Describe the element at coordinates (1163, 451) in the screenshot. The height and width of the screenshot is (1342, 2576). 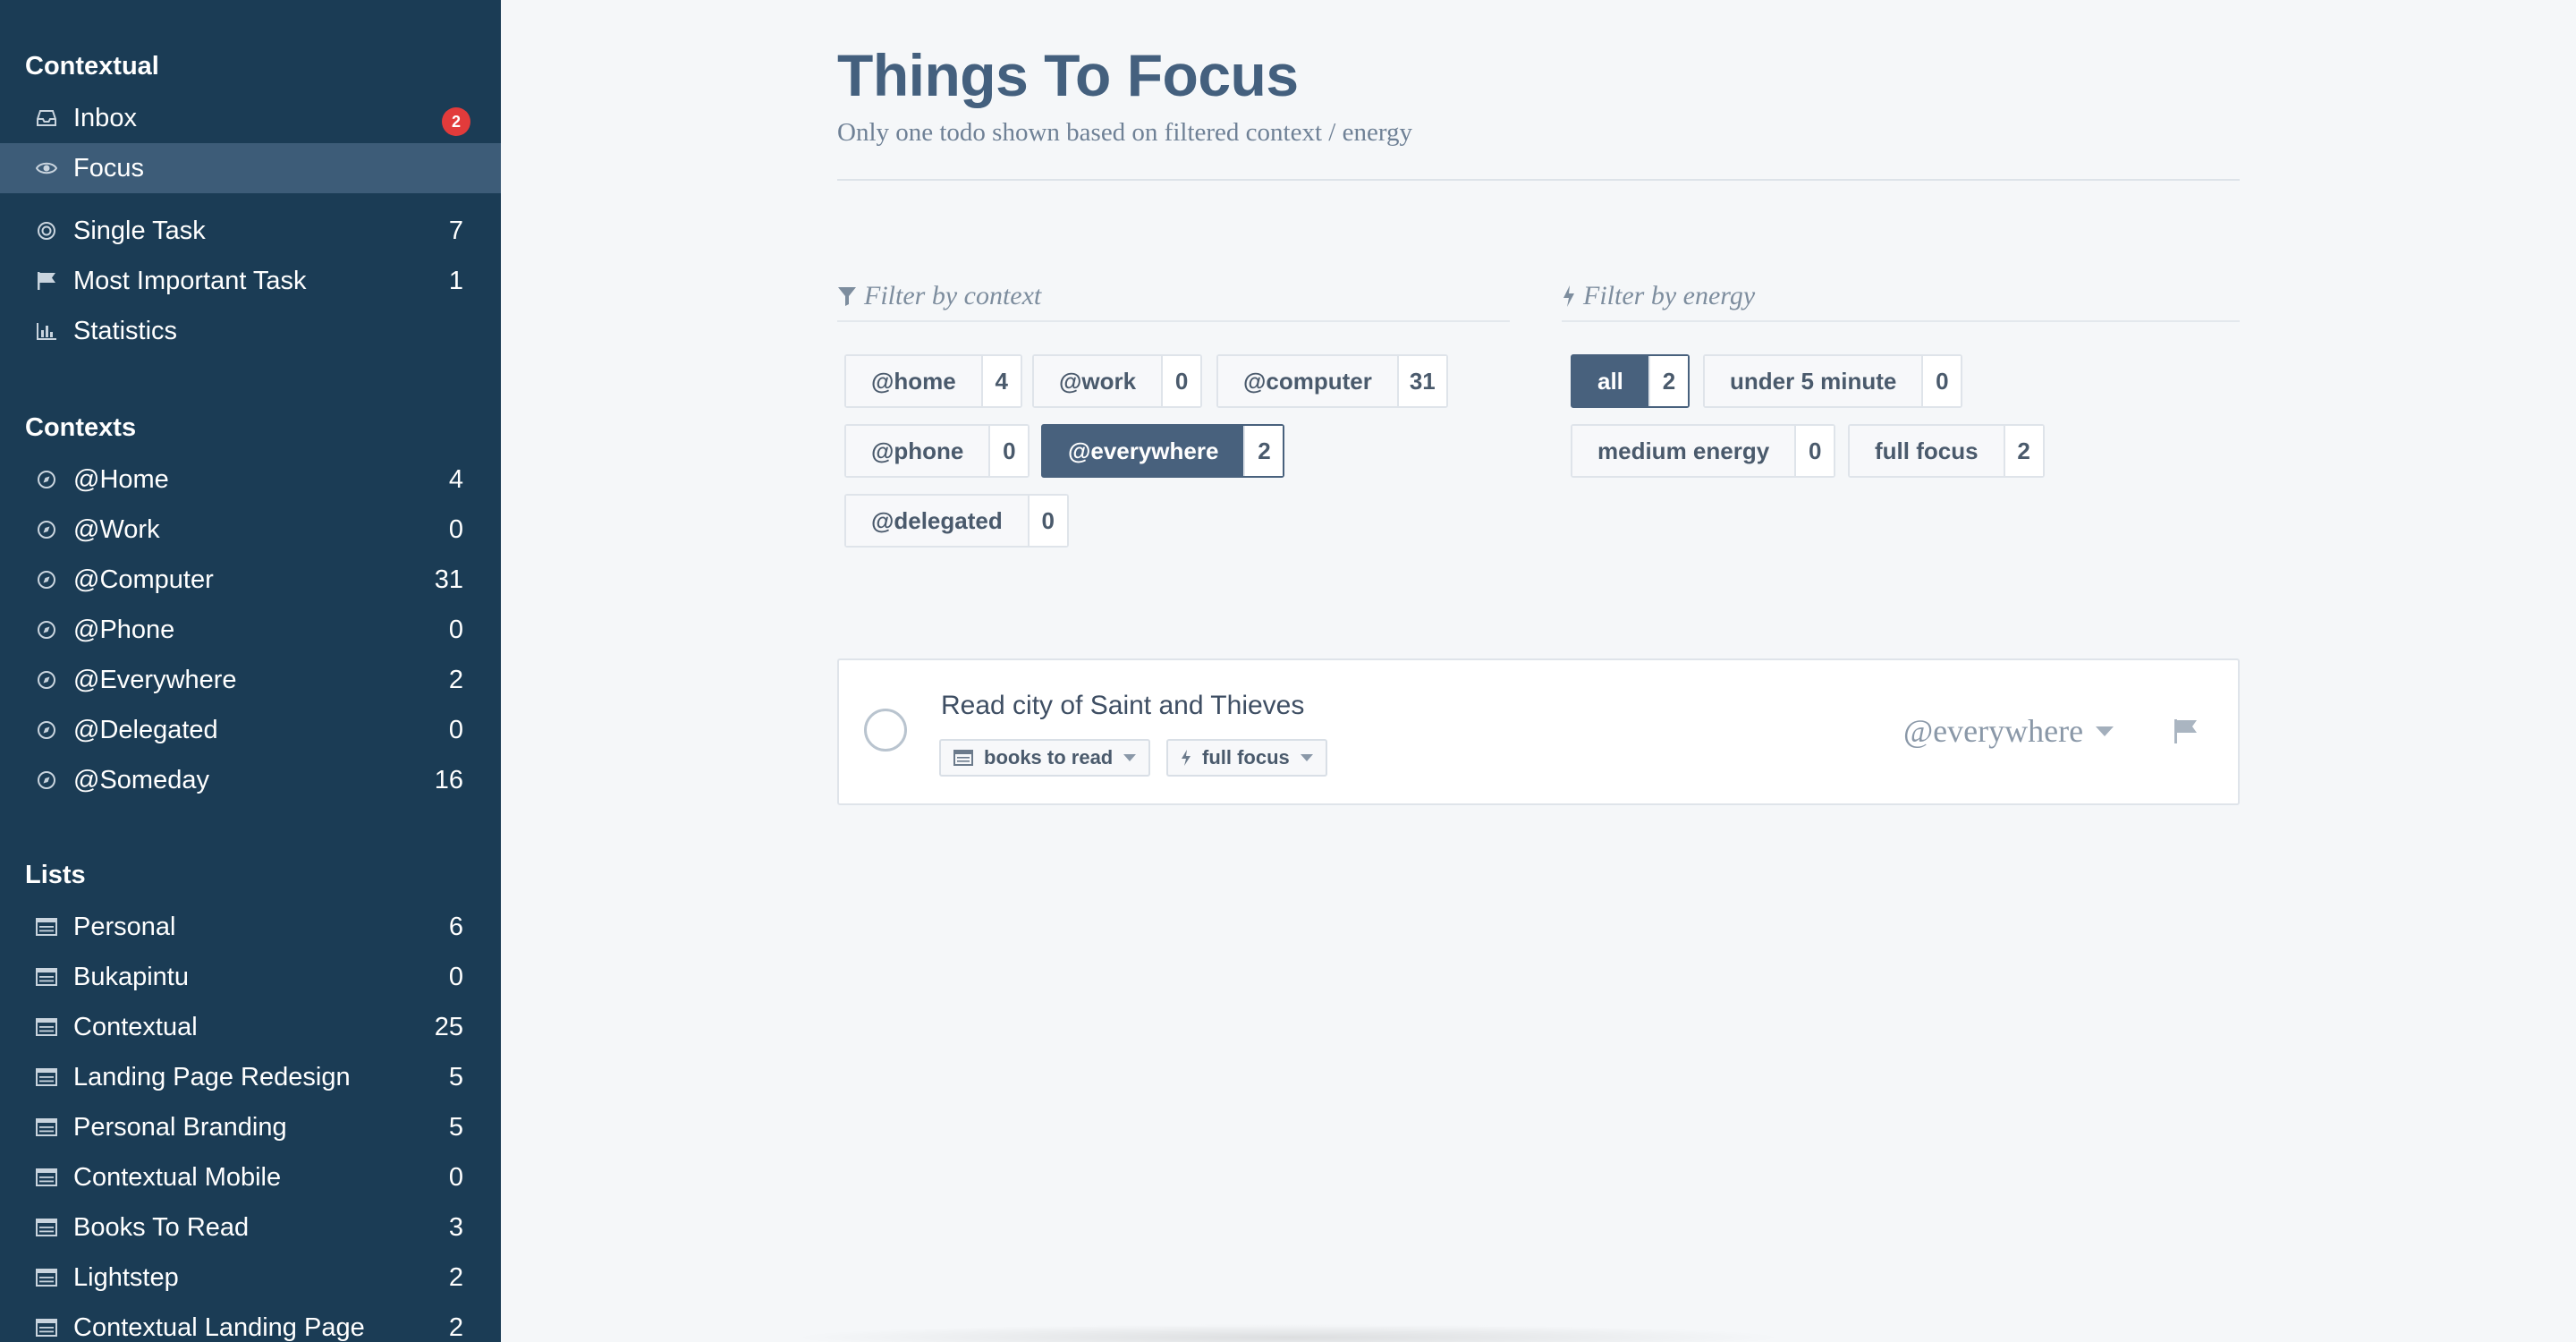
I see `context-filter-everywhere: @everywhere 2` at that location.